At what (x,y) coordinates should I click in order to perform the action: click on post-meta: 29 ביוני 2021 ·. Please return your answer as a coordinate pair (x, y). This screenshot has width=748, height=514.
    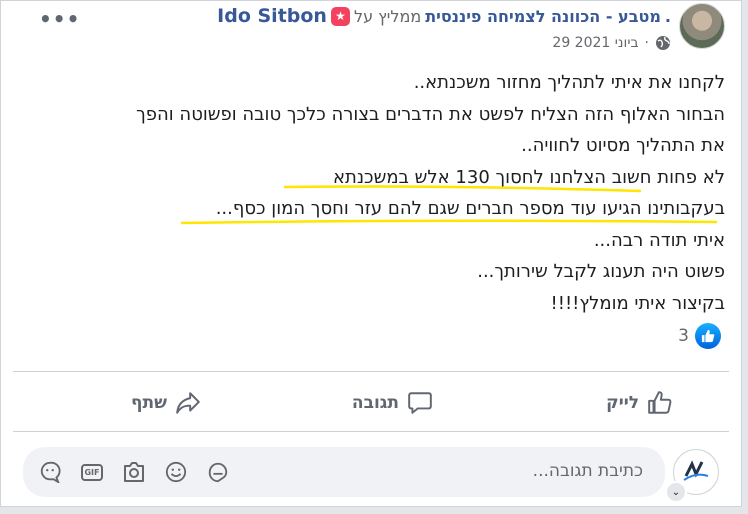
    Looking at the image, I should click on (611, 43).